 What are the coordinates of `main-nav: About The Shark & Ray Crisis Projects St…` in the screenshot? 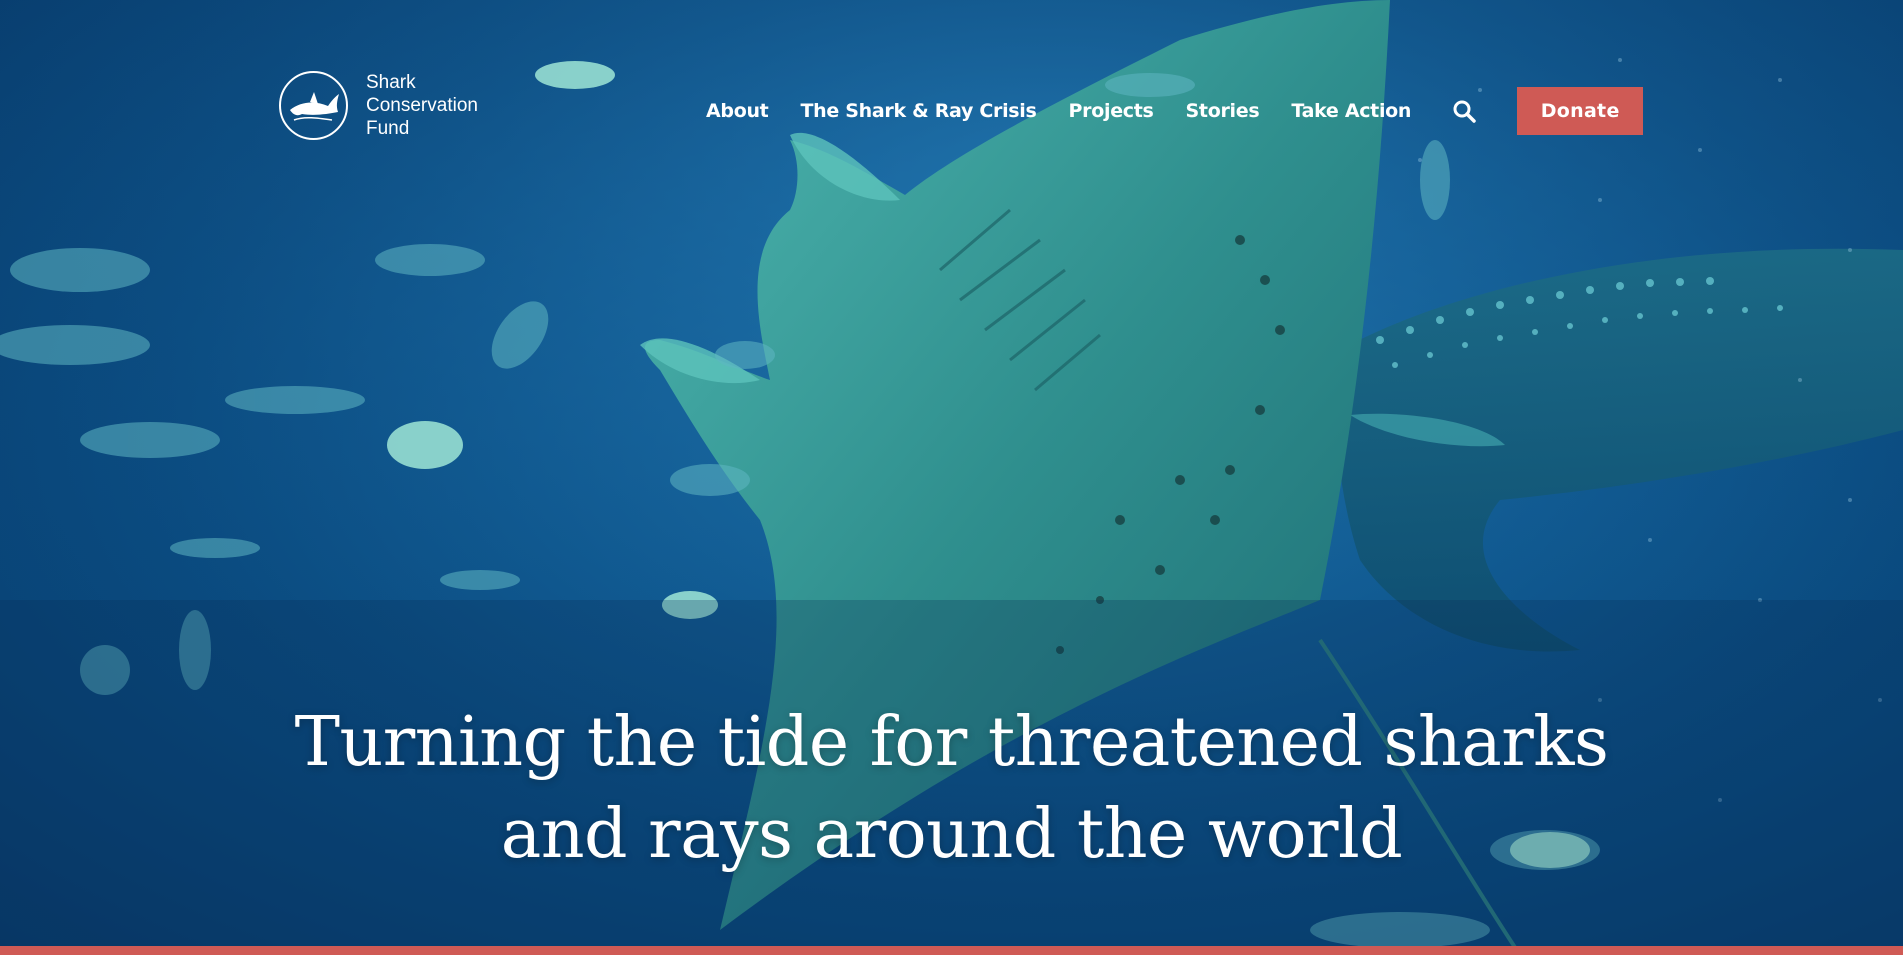 It's located at (1175, 111).